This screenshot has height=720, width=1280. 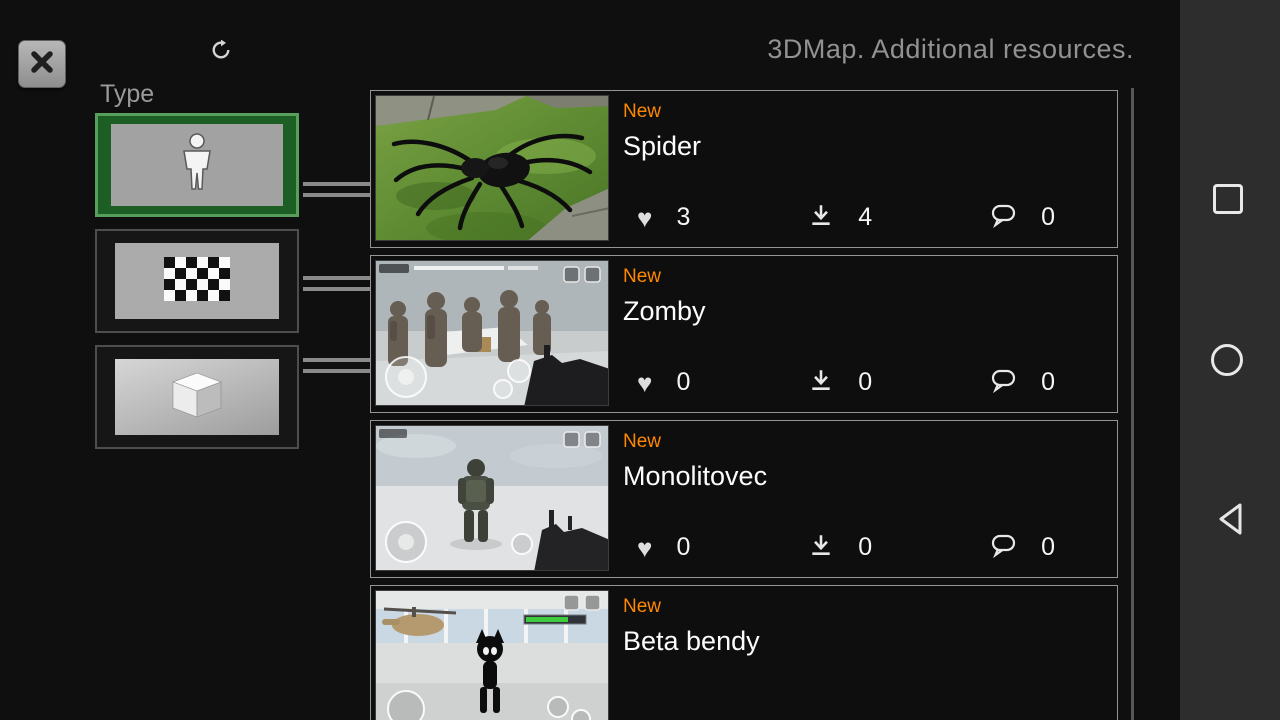 I want to click on texture-thumb, so click(x=197, y=281).